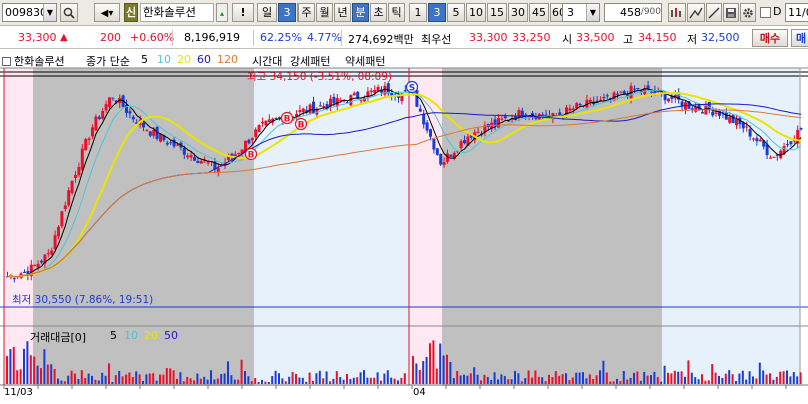 The height and width of the screenshot is (404, 808). Describe the element at coordinates (49, 12) in the screenshot. I see `stock-code-dropdown-icon: ▼` at that location.